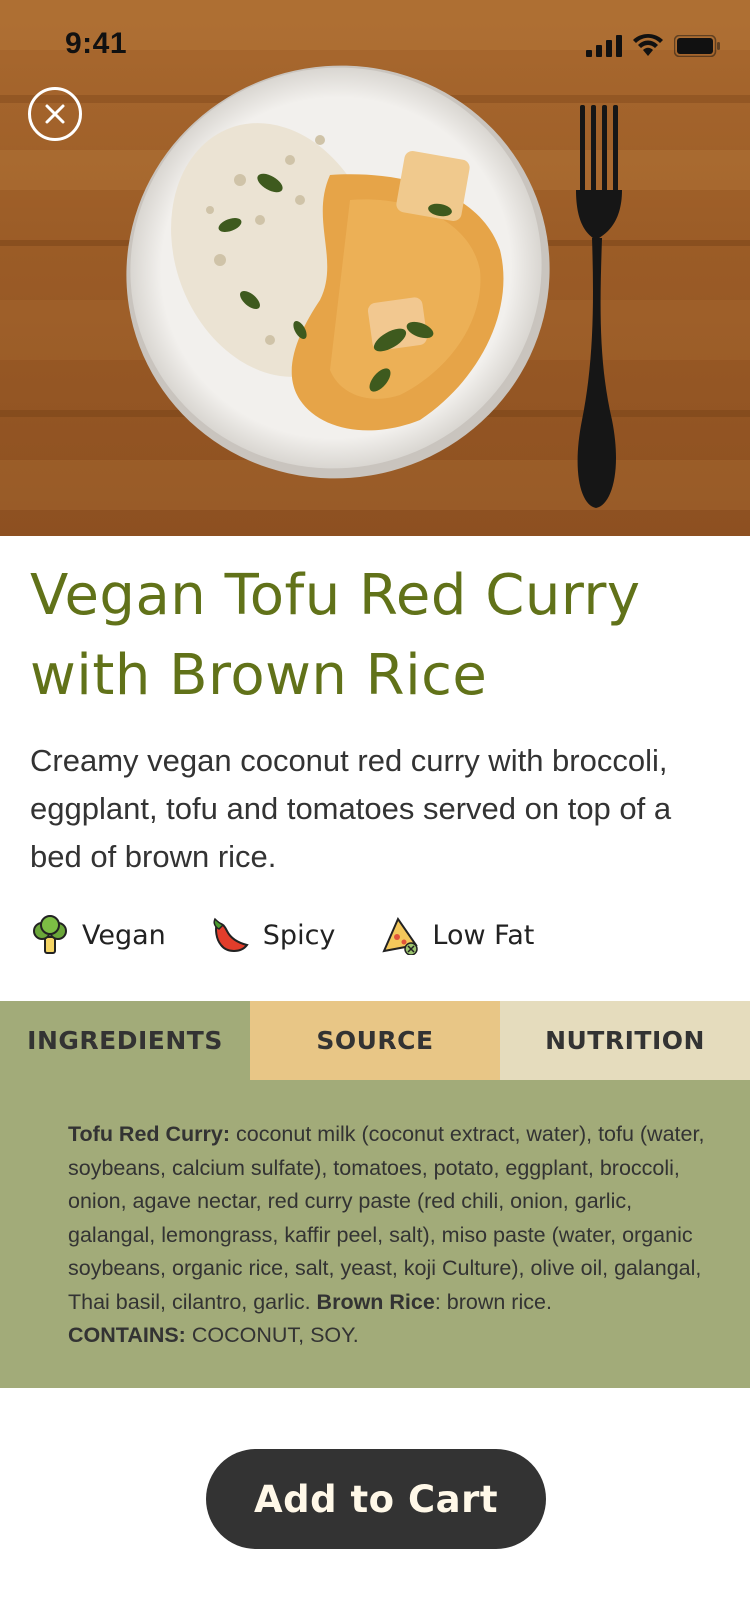  Describe the element at coordinates (299, 935) in the screenshot. I see `tag-label: Spicy` at that location.